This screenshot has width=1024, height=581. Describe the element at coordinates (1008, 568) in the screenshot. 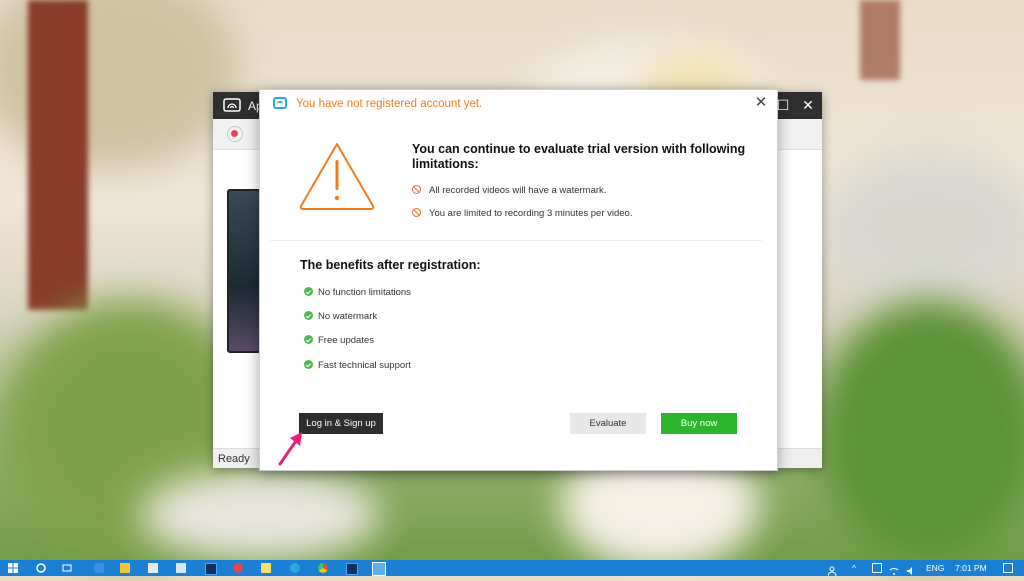

I see `notification-center-icon` at that location.